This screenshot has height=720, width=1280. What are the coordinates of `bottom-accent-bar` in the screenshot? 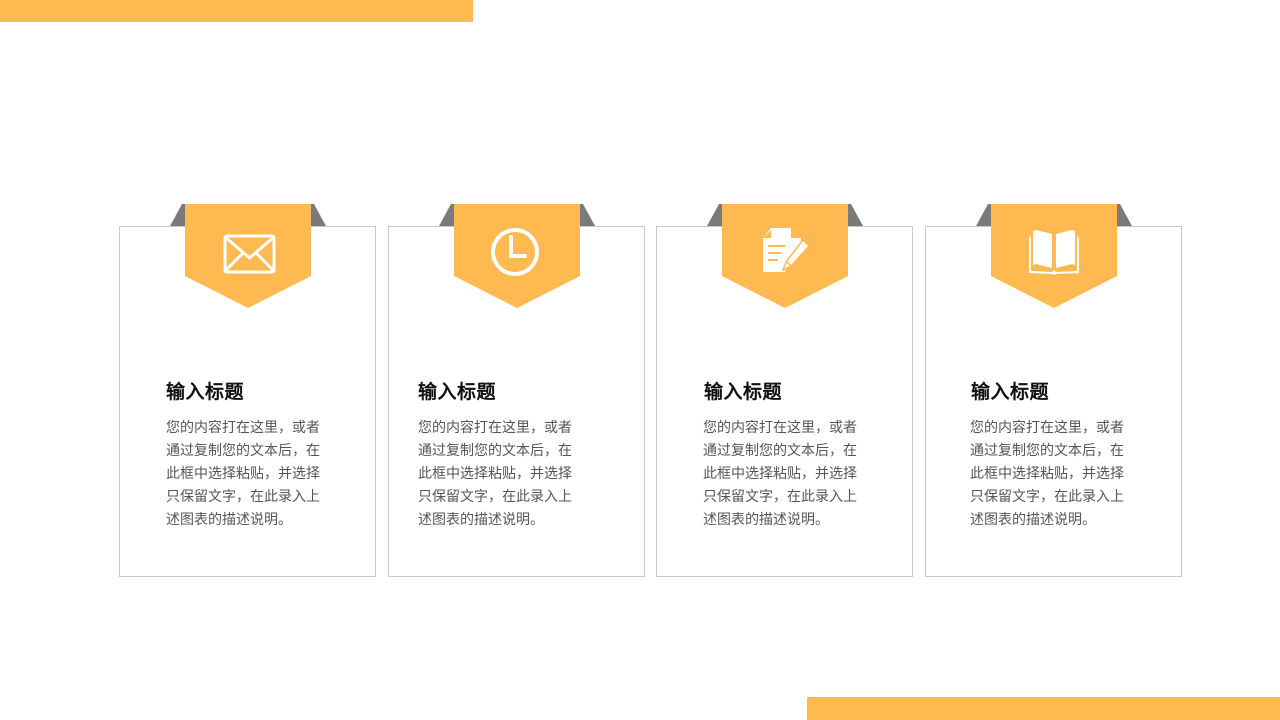 It's located at (1043, 708).